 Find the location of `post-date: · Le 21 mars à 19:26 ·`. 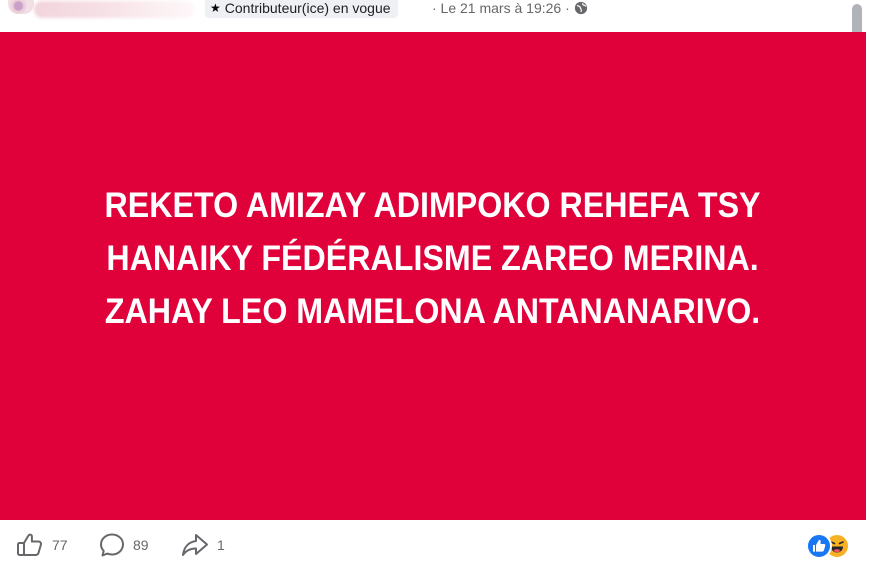

post-date: · Le 21 mars à 19:26 · is located at coordinates (501, 8).